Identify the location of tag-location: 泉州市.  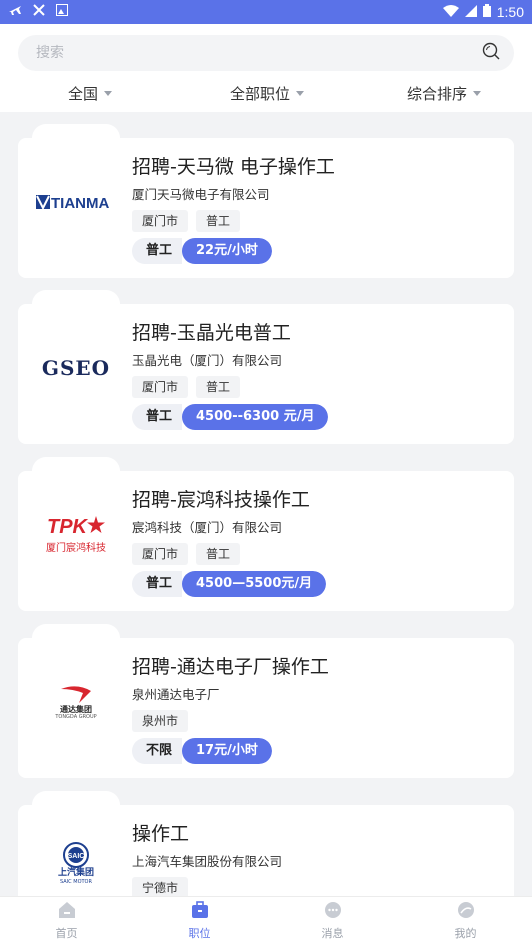
(160, 721).